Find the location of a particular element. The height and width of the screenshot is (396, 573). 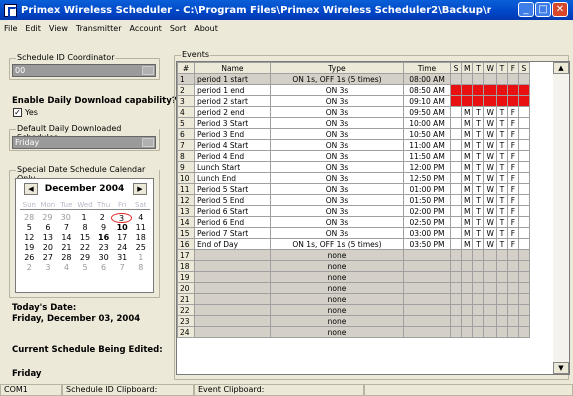

menu-edit: Edit is located at coordinates (33, 28).